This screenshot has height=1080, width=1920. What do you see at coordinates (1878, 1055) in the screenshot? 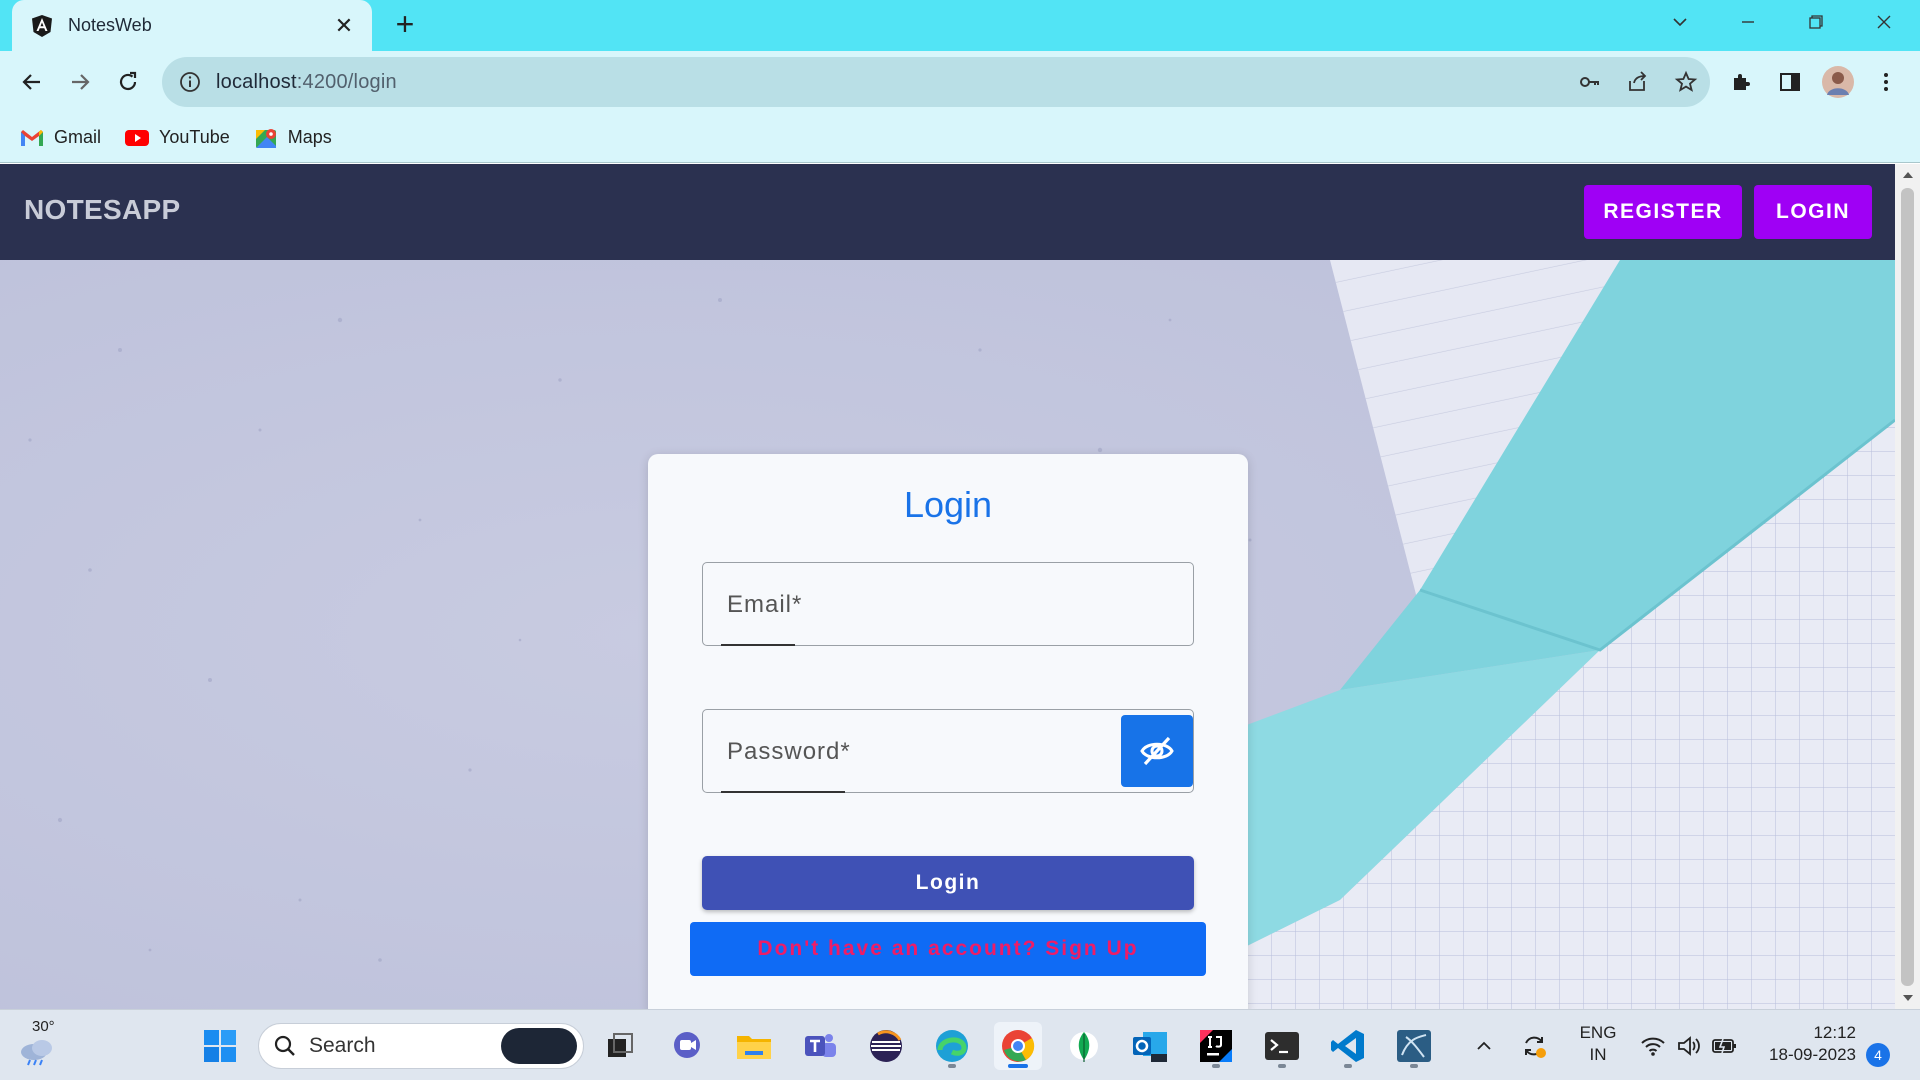
I see `notification-count-badge: 4` at bounding box center [1878, 1055].